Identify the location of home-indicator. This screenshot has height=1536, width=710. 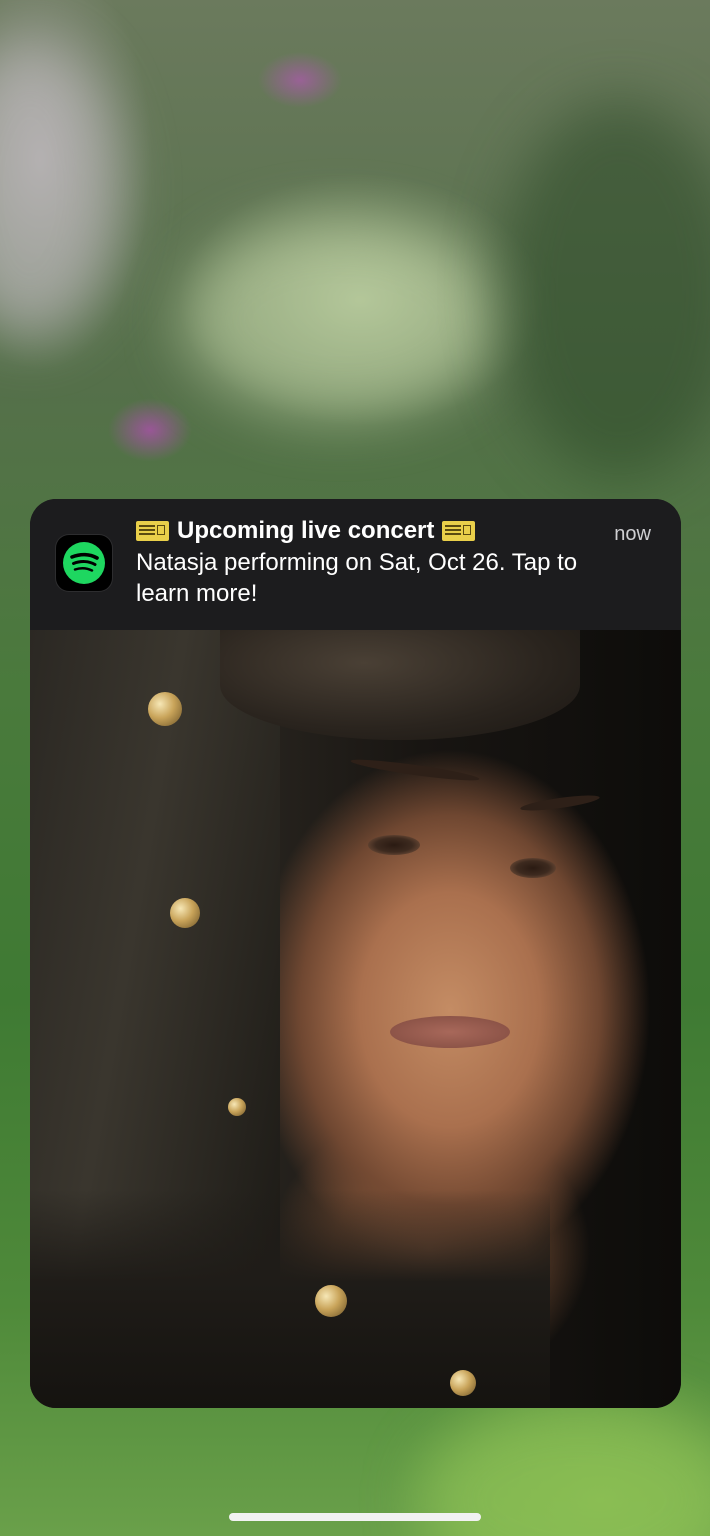
(355, 1517).